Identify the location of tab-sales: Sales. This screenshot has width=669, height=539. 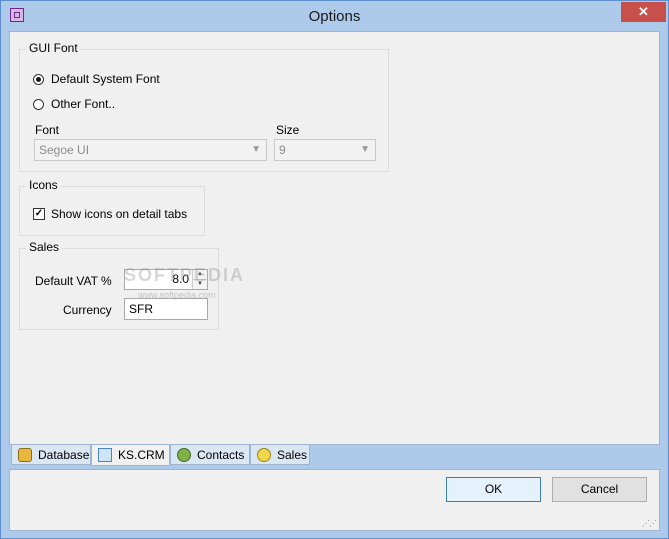
(280, 455).